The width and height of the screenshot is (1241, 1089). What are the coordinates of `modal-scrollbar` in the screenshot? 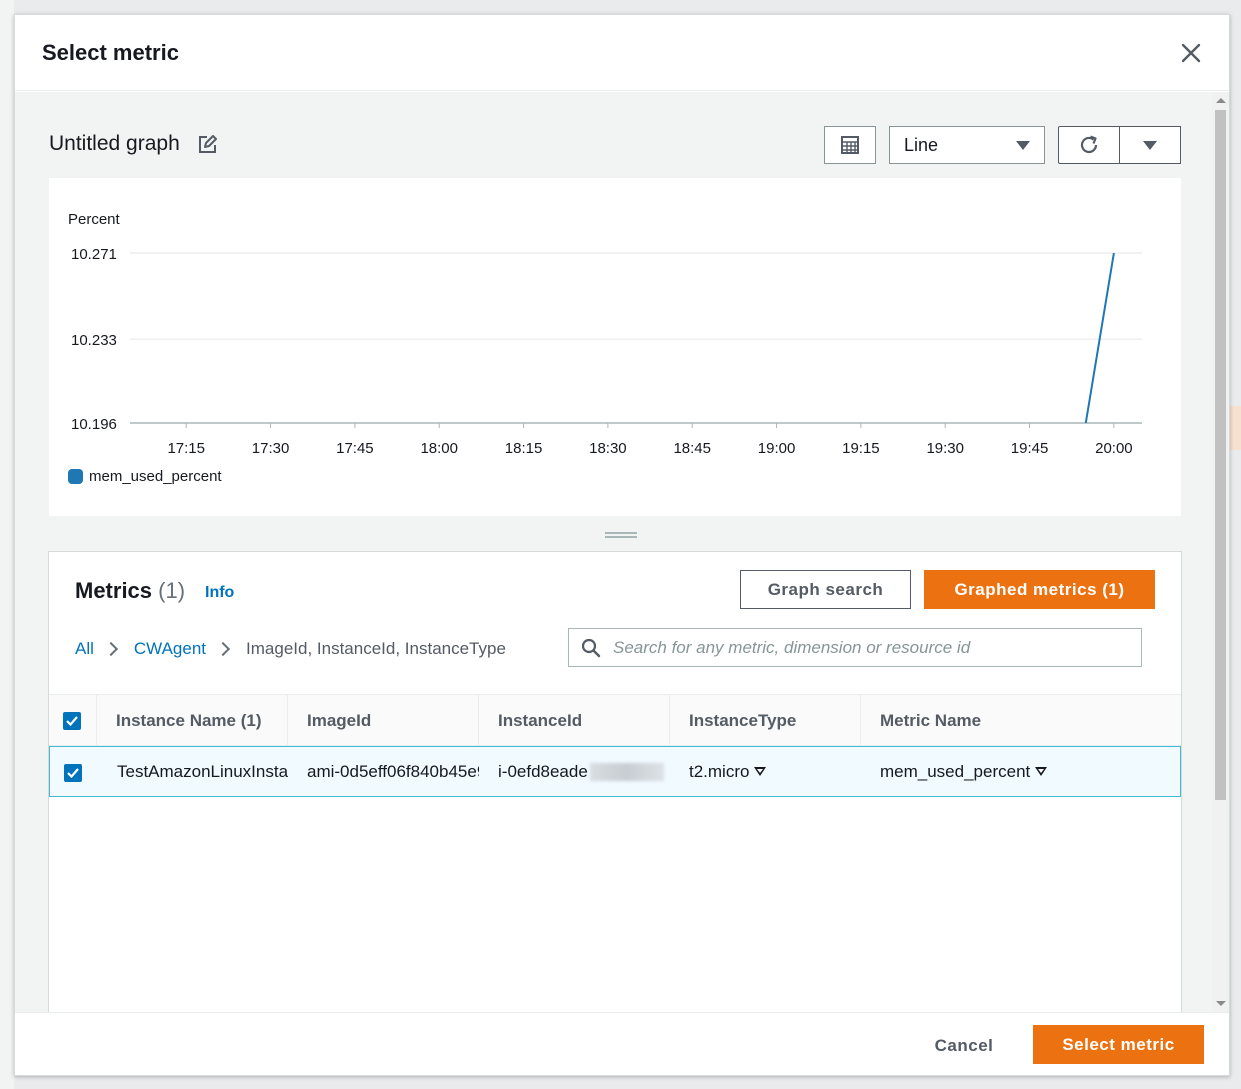 It's located at (1220, 552).